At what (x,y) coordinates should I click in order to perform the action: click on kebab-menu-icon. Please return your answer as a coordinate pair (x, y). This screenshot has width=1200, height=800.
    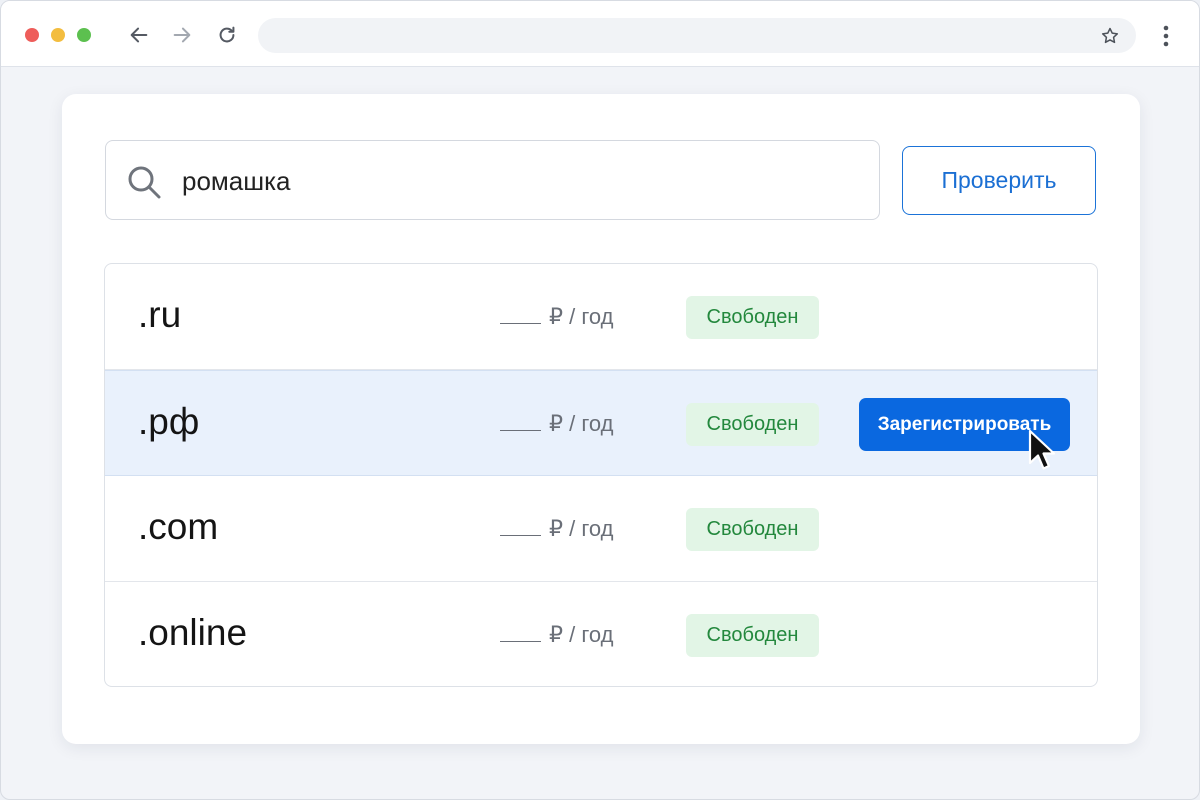
    Looking at the image, I should click on (1166, 36).